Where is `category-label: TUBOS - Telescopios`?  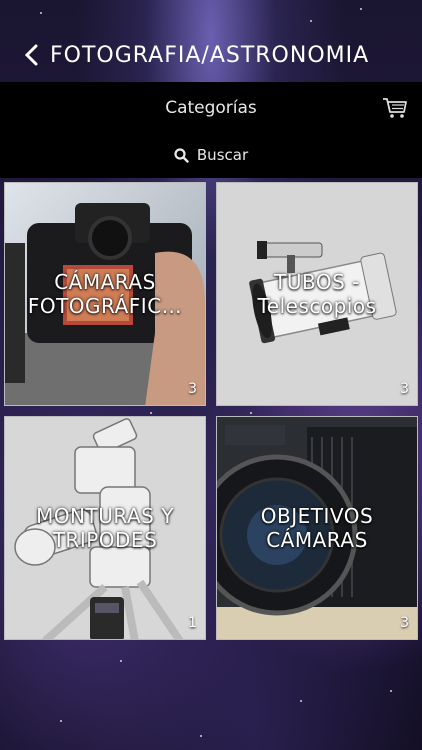
category-label: TUBOS - Telescopios is located at coordinates (317, 294).